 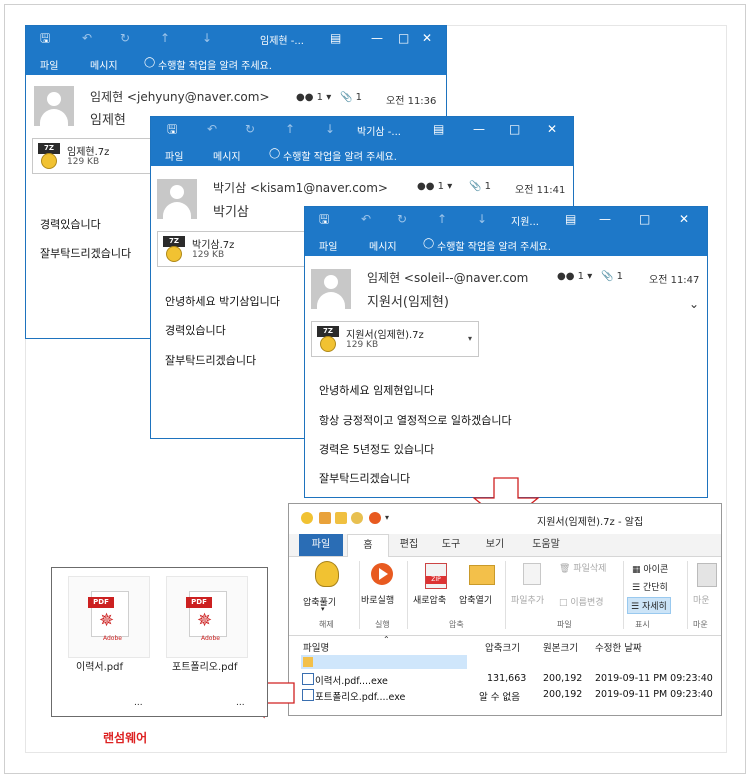 What do you see at coordinates (362, 345) in the screenshot?
I see `attachment-size: 129 KB` at bounding box center [362, 345].